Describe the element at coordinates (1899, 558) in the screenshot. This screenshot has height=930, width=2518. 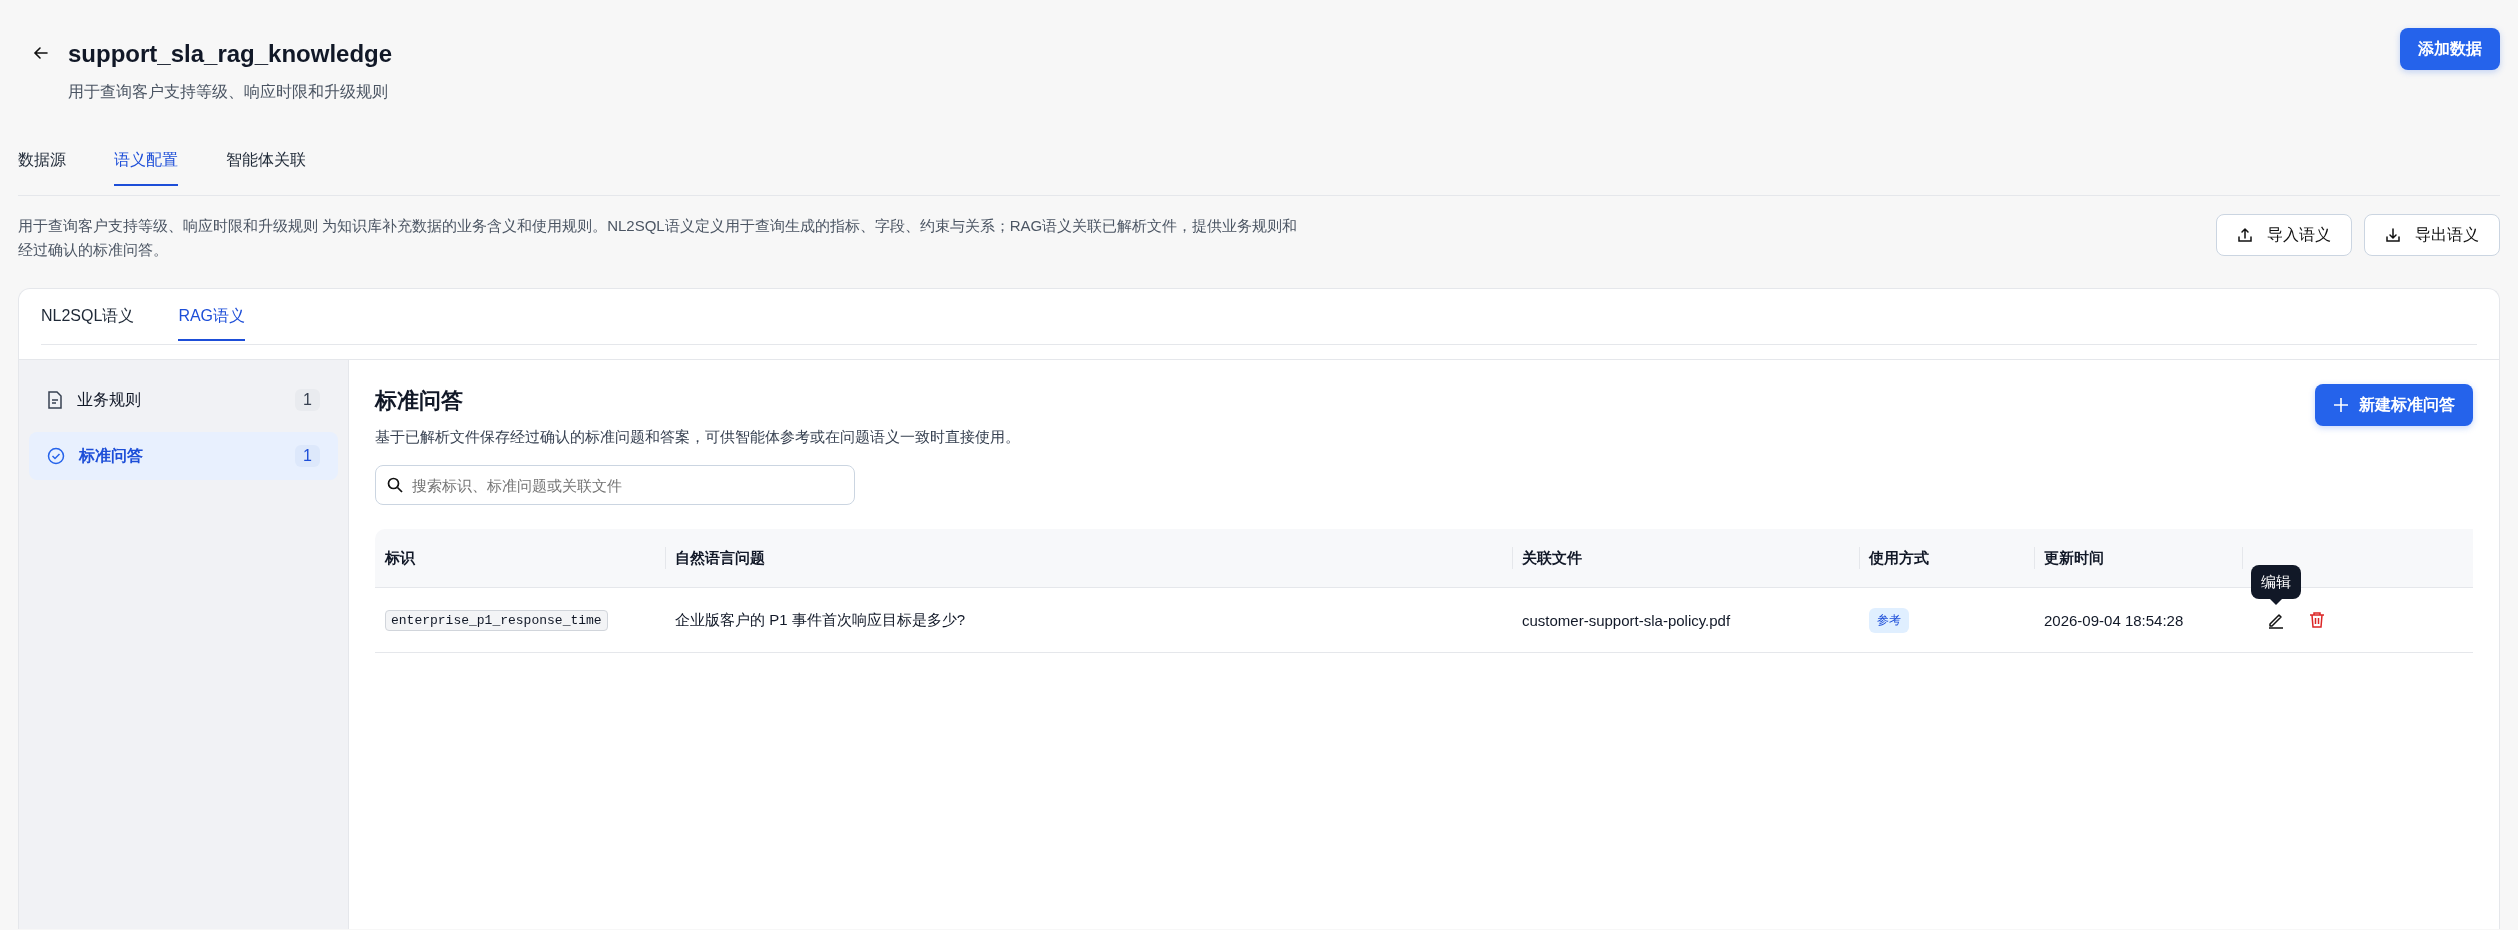
I see `column-header: 使用方式` at that location.